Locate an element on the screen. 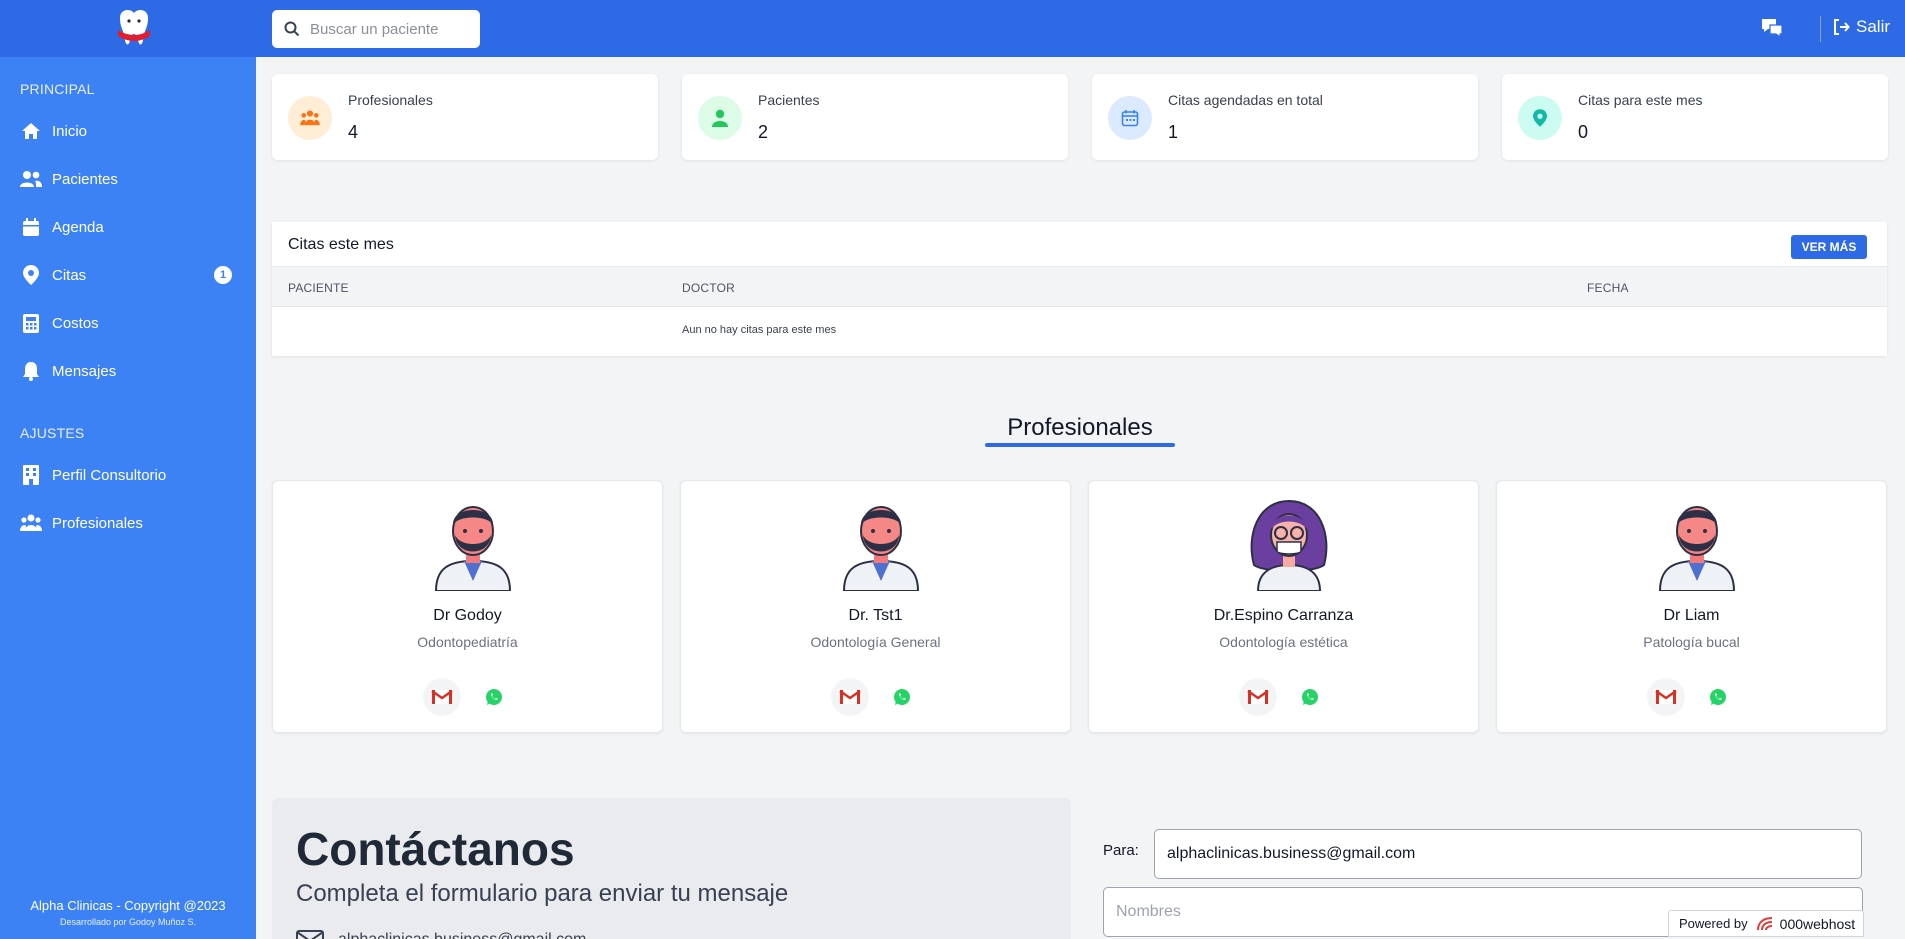  top-divider is located at coordinates (1820, 29).